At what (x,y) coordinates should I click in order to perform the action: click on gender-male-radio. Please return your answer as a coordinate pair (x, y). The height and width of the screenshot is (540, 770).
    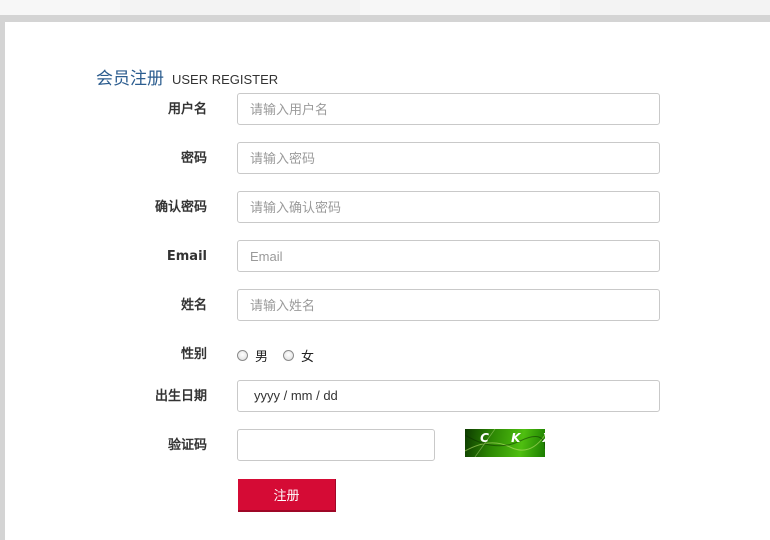
    Looking at the image, I should click on (242, 355).